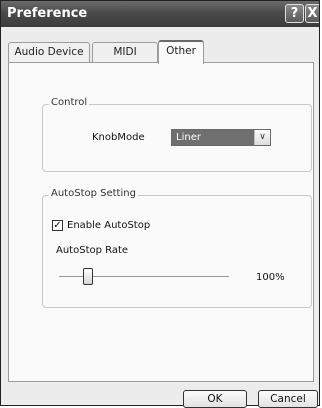 The image size is (322, 408). Describe the element at coordinates (215, 399) in the screenshot. I see `ok-button: OK` at that location.